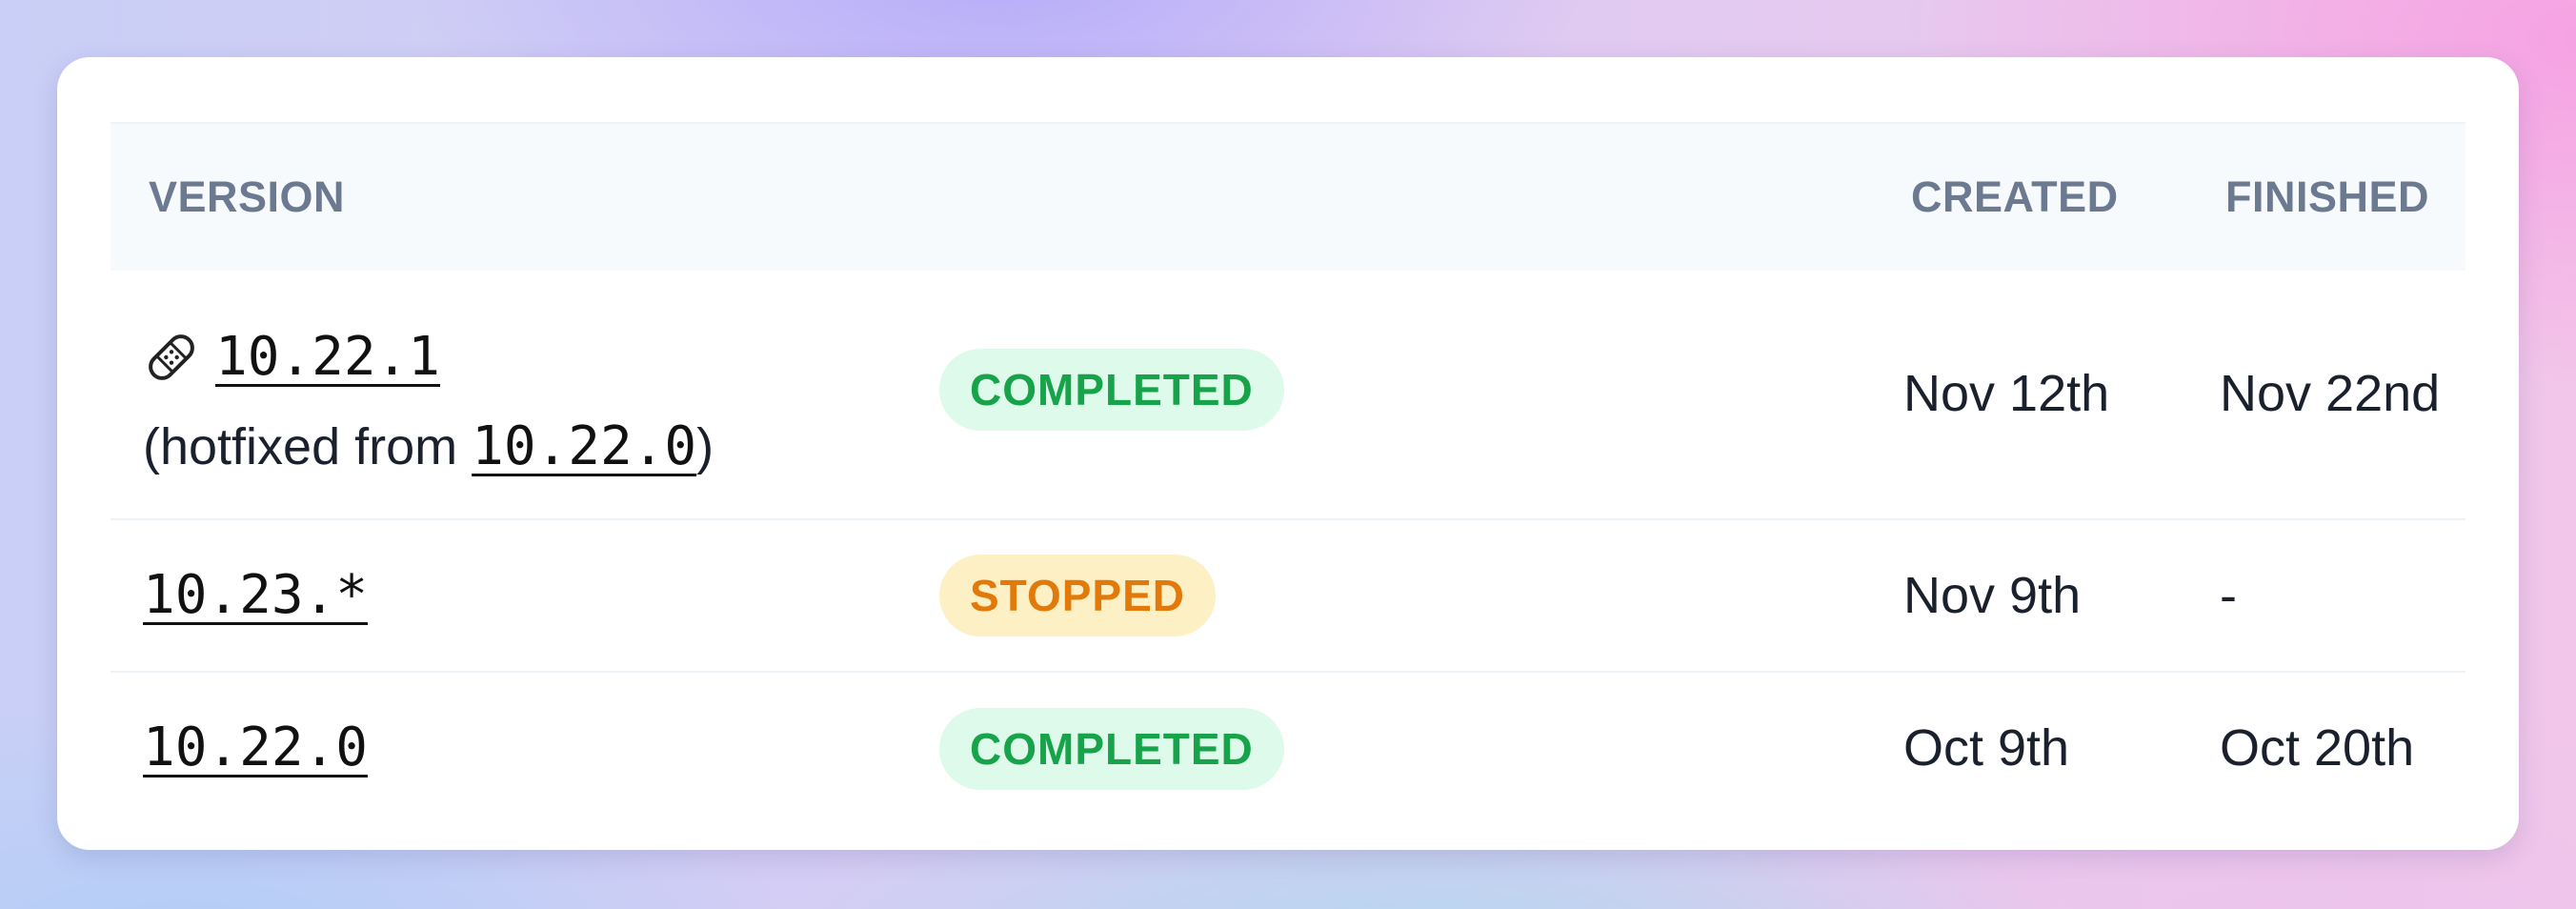 This screenshot has width=2576, height=909. What do you see at coordinates (2327, 197) in the screenshot?
I see `header-finished: FINISHED` at bounding box center [2327, 197].